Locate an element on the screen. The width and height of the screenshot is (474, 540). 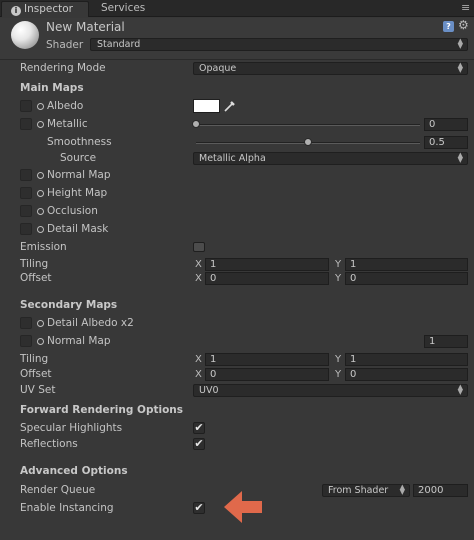
enable-instancing-checkbox: ✔ is located at coordinates (199, 508).